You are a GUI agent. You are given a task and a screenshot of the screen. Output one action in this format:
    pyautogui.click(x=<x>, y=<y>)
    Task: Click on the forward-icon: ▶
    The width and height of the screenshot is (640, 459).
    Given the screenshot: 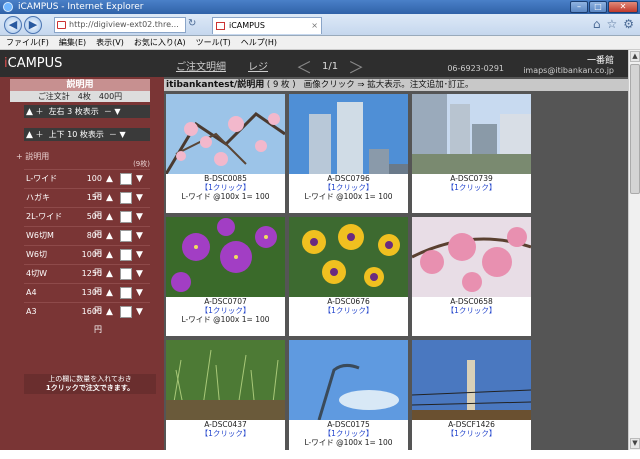 What is the action you would take?
    pyautogui.click(x=33, y=25)
    